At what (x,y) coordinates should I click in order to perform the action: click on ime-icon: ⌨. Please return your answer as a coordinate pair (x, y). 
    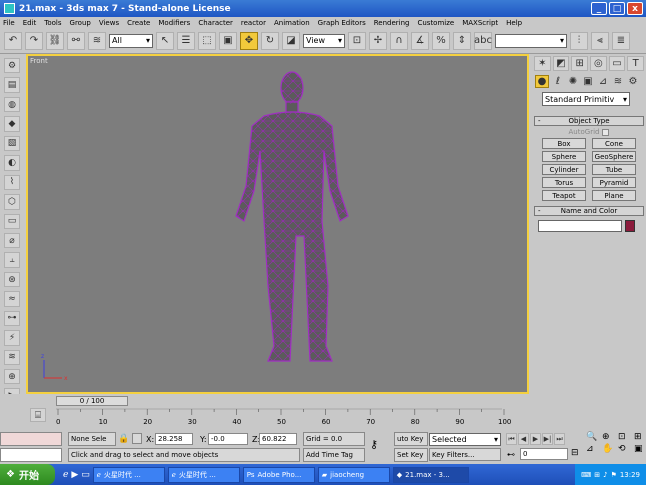
    Looking at the image, I should click on (586, 475).